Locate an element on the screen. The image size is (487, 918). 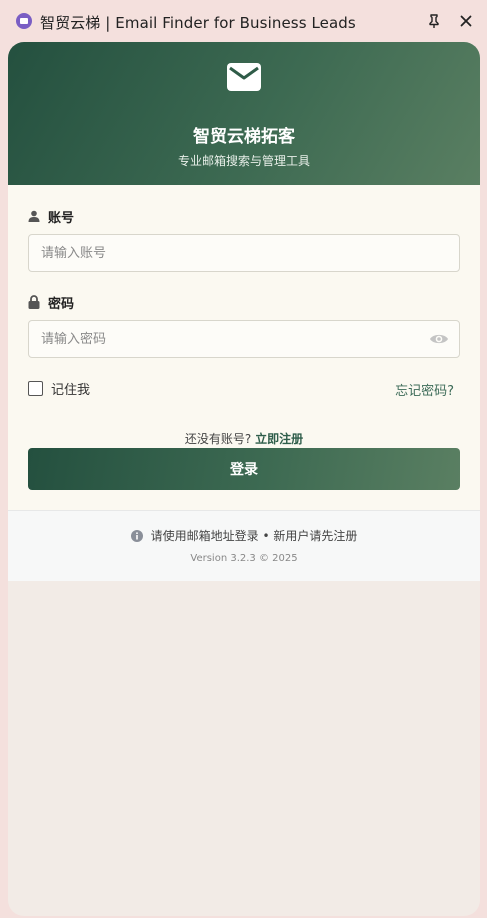
brand-subtitle: 专业邮箱搜索与管理工具 is located at coordinates (243, 161).